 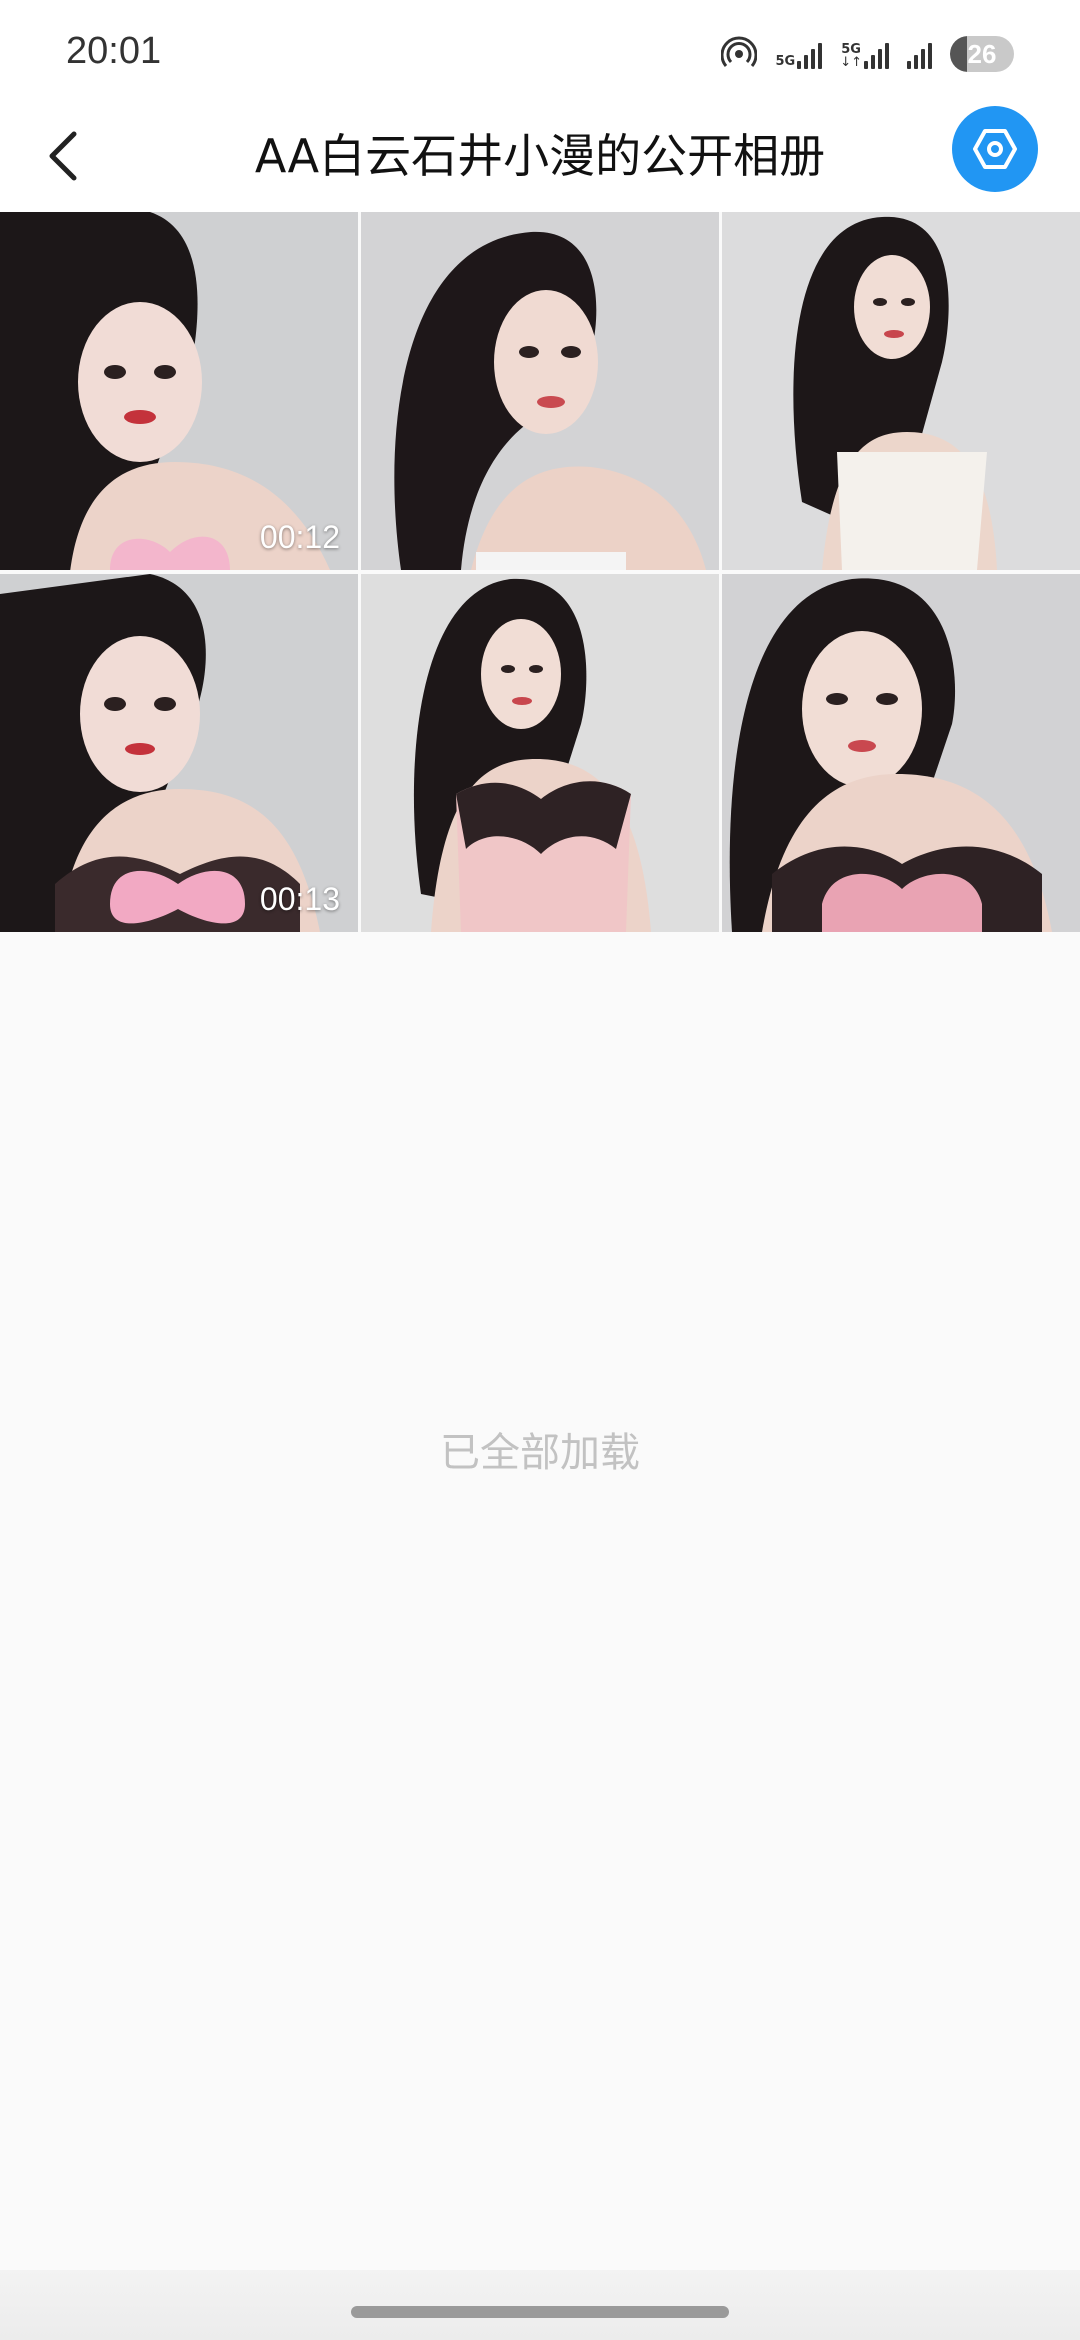 I want to click on page-title: AA白云石井小漫的公开相册, so click(x=540, y=156).